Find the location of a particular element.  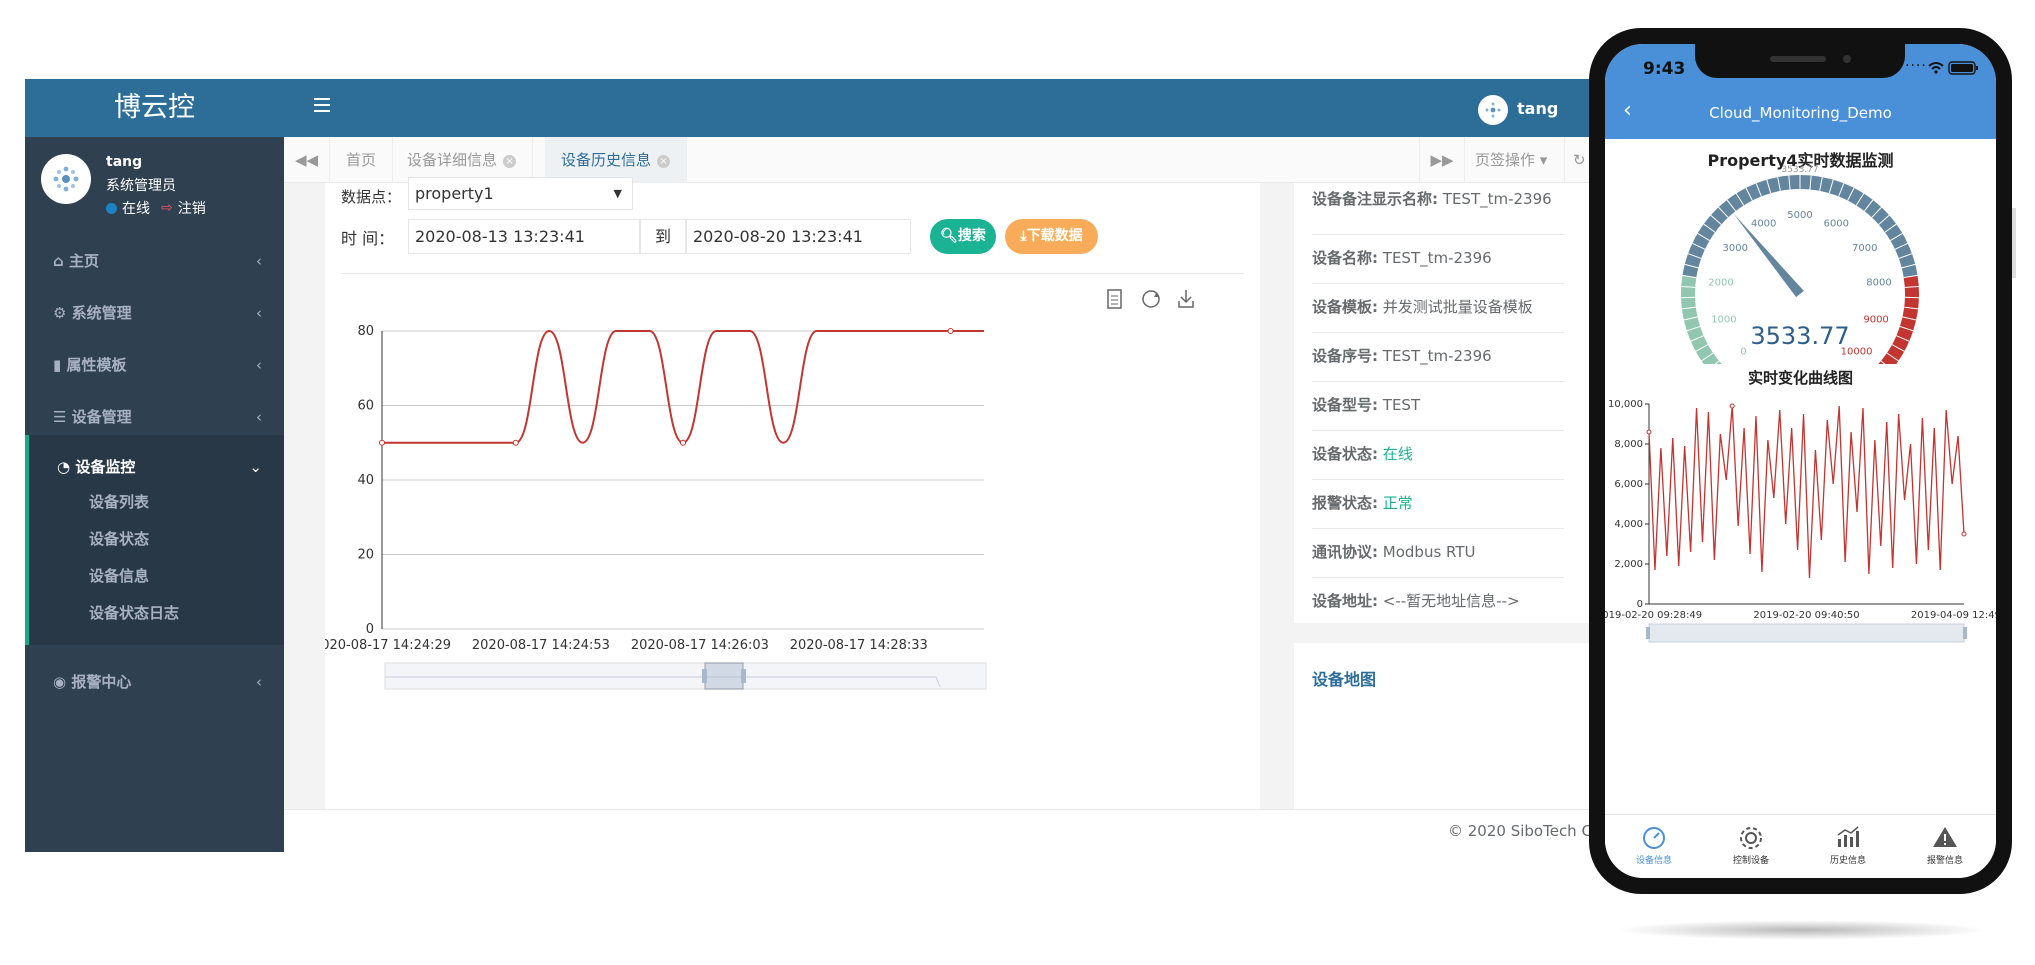

phone-side-button is located at coordinates (2014, 243).